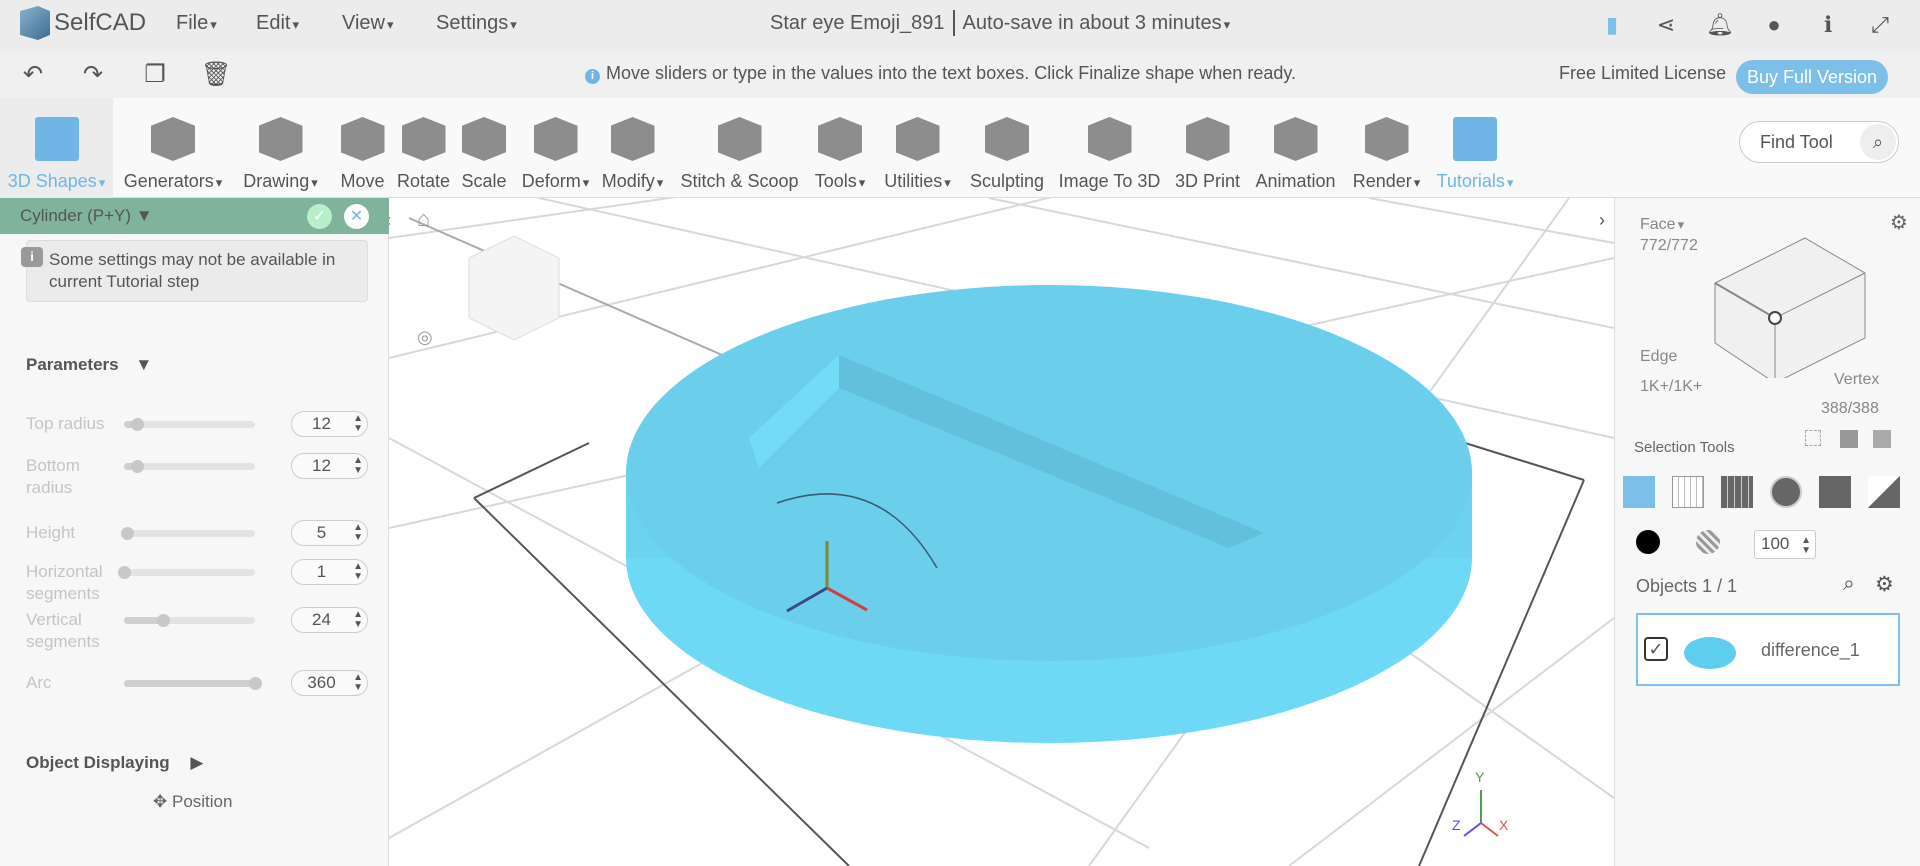  I want to click on tool-generators: Generators, so click(173, 148).